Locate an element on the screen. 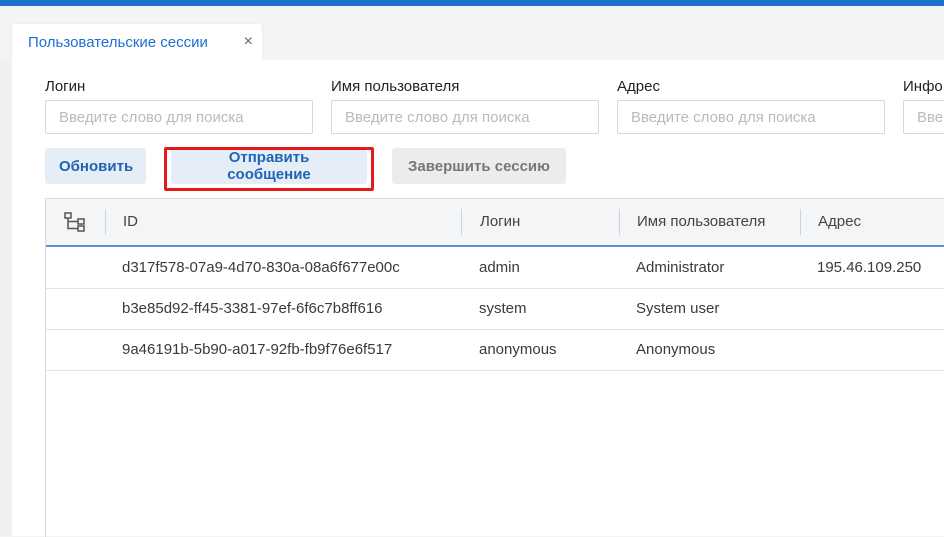  tree-structure-icon is located at coordinates (75, 222).